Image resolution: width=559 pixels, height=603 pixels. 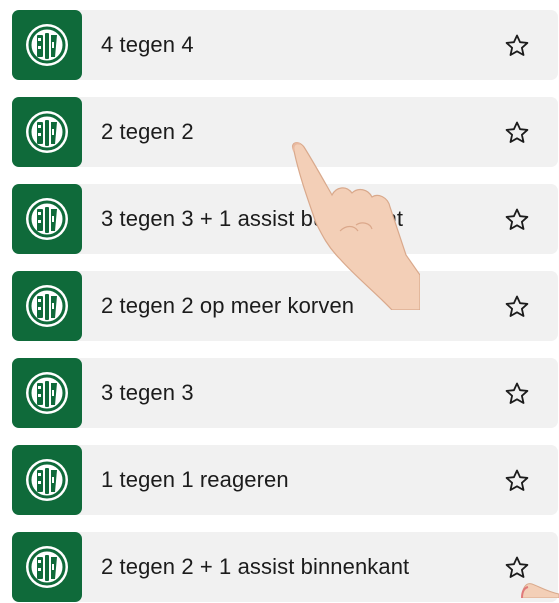 What do you see at coordinates (285, 45) in the screenshot?
I see `exercise-row: 4 tegen 4` at bounding box center [285, 45].